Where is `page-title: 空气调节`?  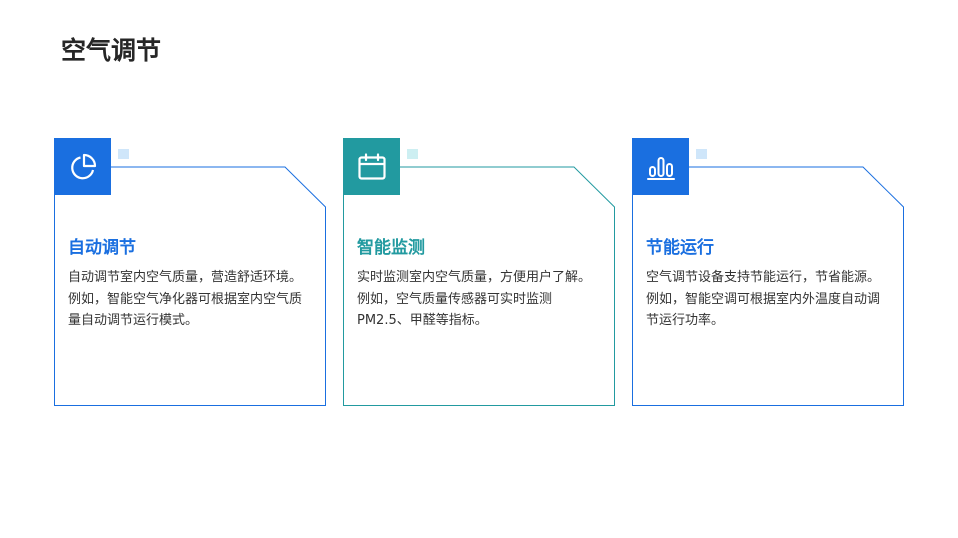 page-title: 空气调节 is located at coordinates (111, 50).